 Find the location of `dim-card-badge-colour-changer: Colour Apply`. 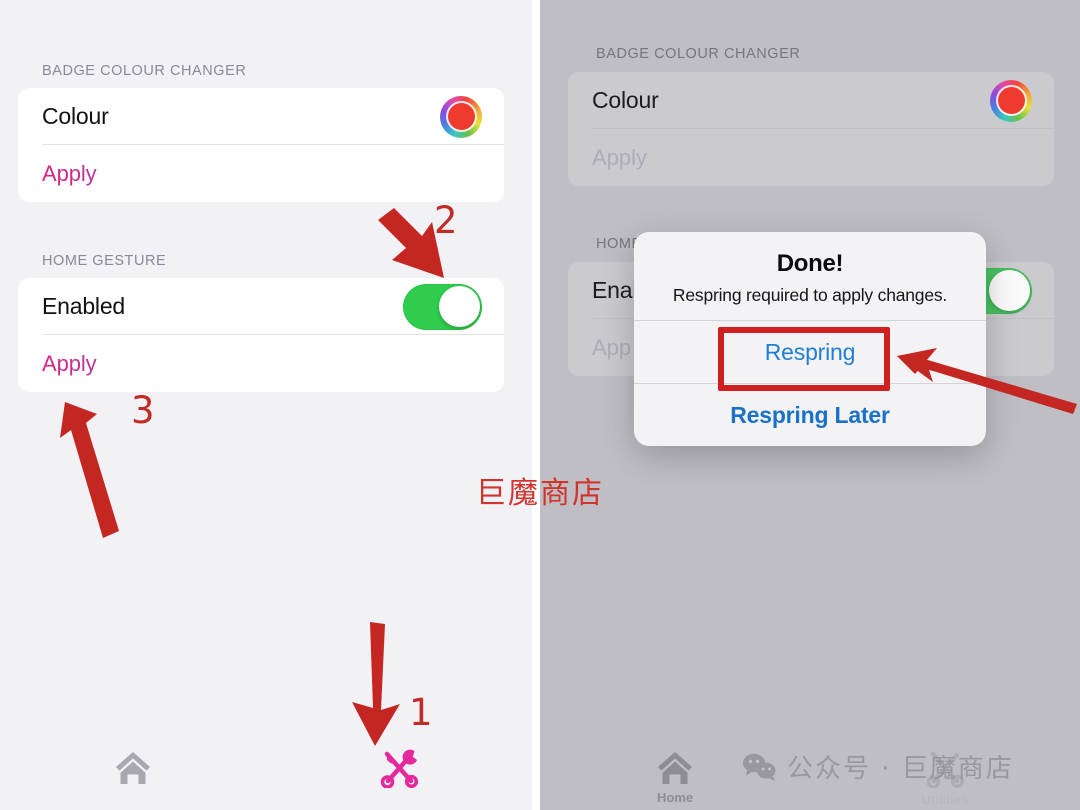

dim-card-badge-colour-changer: Colour Apply is located at coordinates (811, 129).